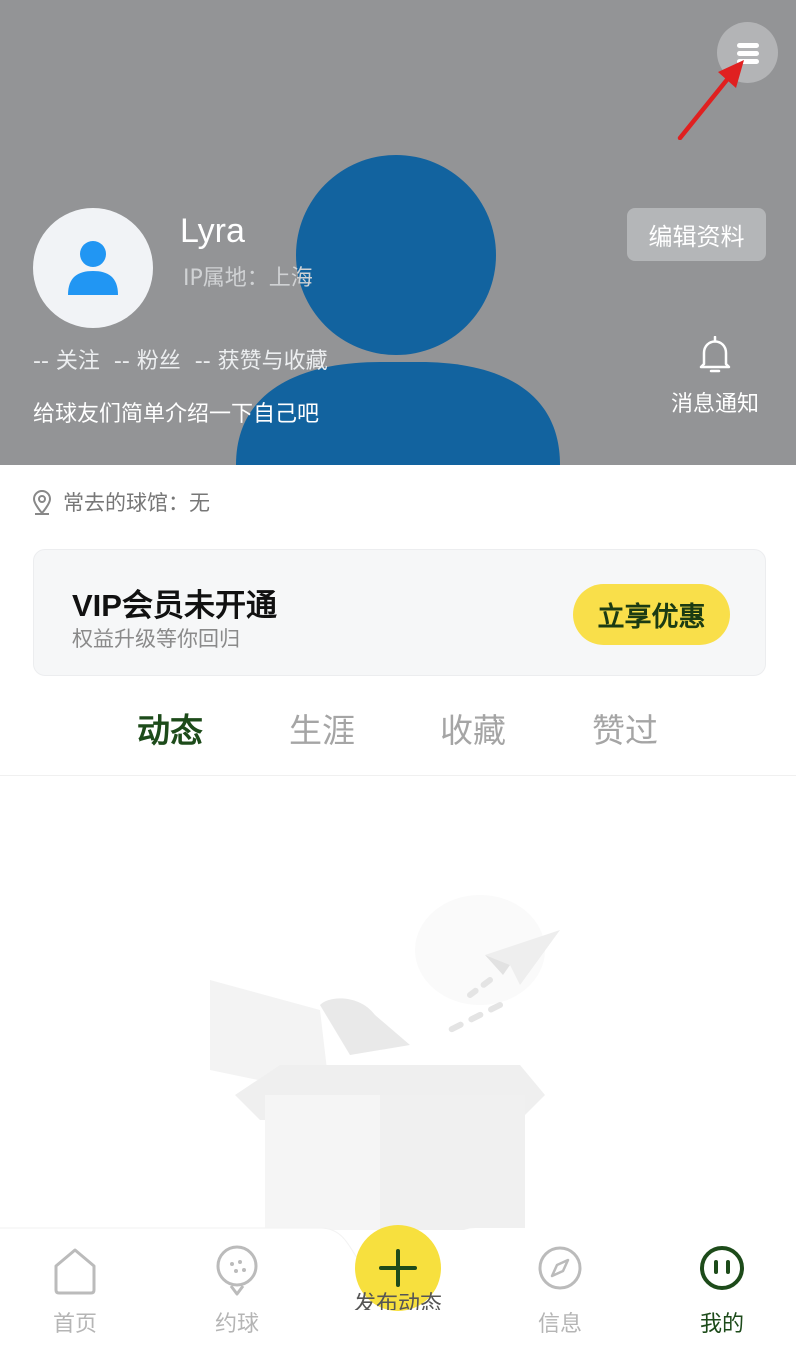 The height and width of the screenshot is (1354, 796). What do you see at coordinates (42, 502) in the screenshot?
I see `location-pin-icon` at bounding box center [42, 502].